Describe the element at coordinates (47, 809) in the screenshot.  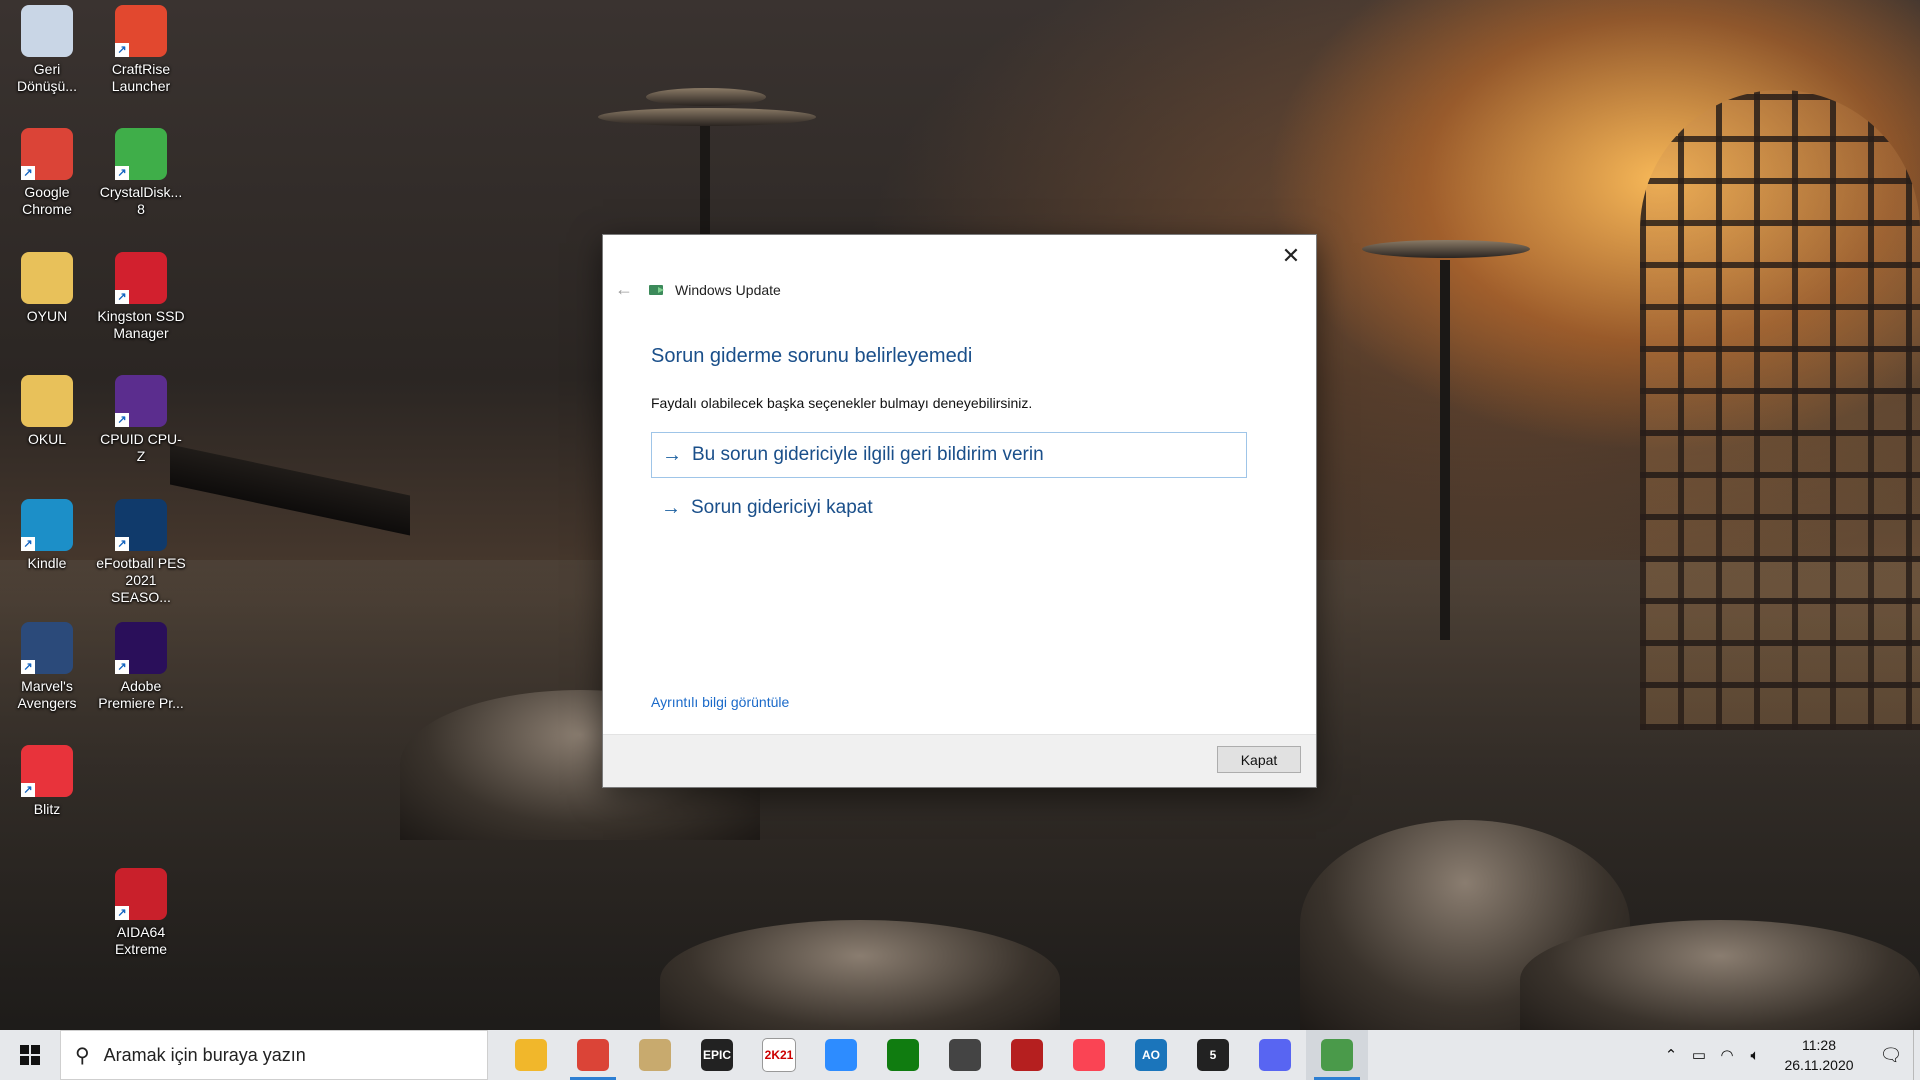
I see `desktop-icon-label: Blitz` at that location.